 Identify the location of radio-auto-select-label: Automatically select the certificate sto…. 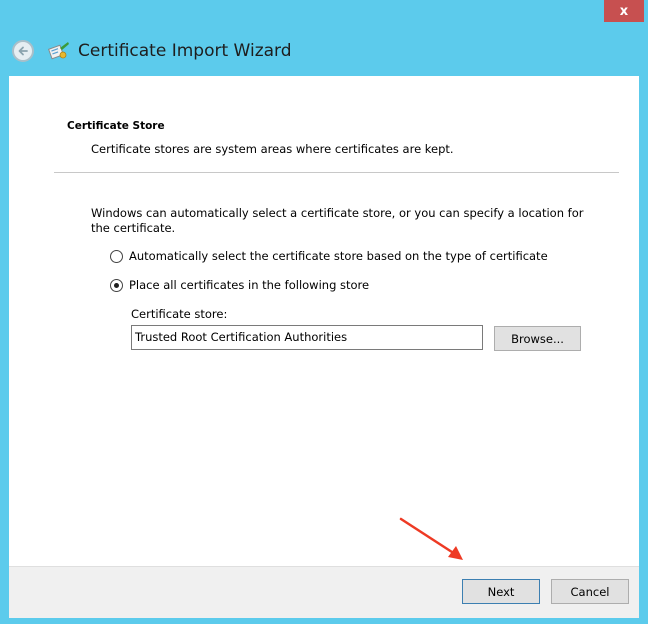
(338, 256).